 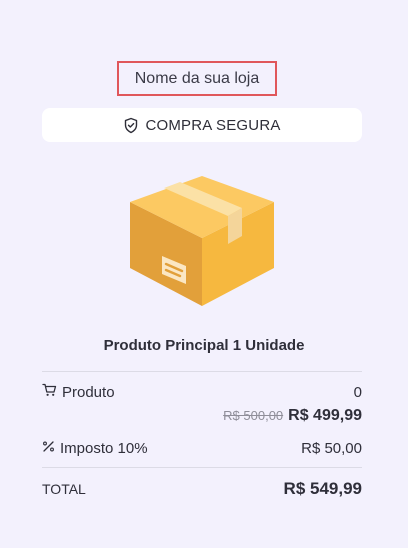 What do you see at coordinates (88, 392) in the screenshot?
I see `product-label: Produto` at bounding box center [88, 392].